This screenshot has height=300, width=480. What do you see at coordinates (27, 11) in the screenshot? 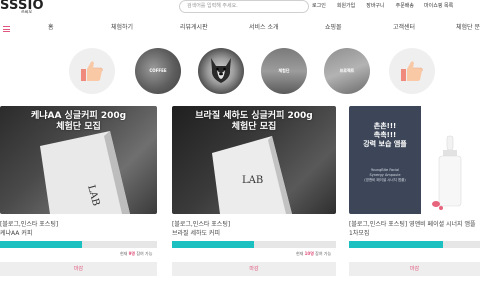
I see `site-logo-subtitle: 쓰씨오` at bounding box center [27, 11].